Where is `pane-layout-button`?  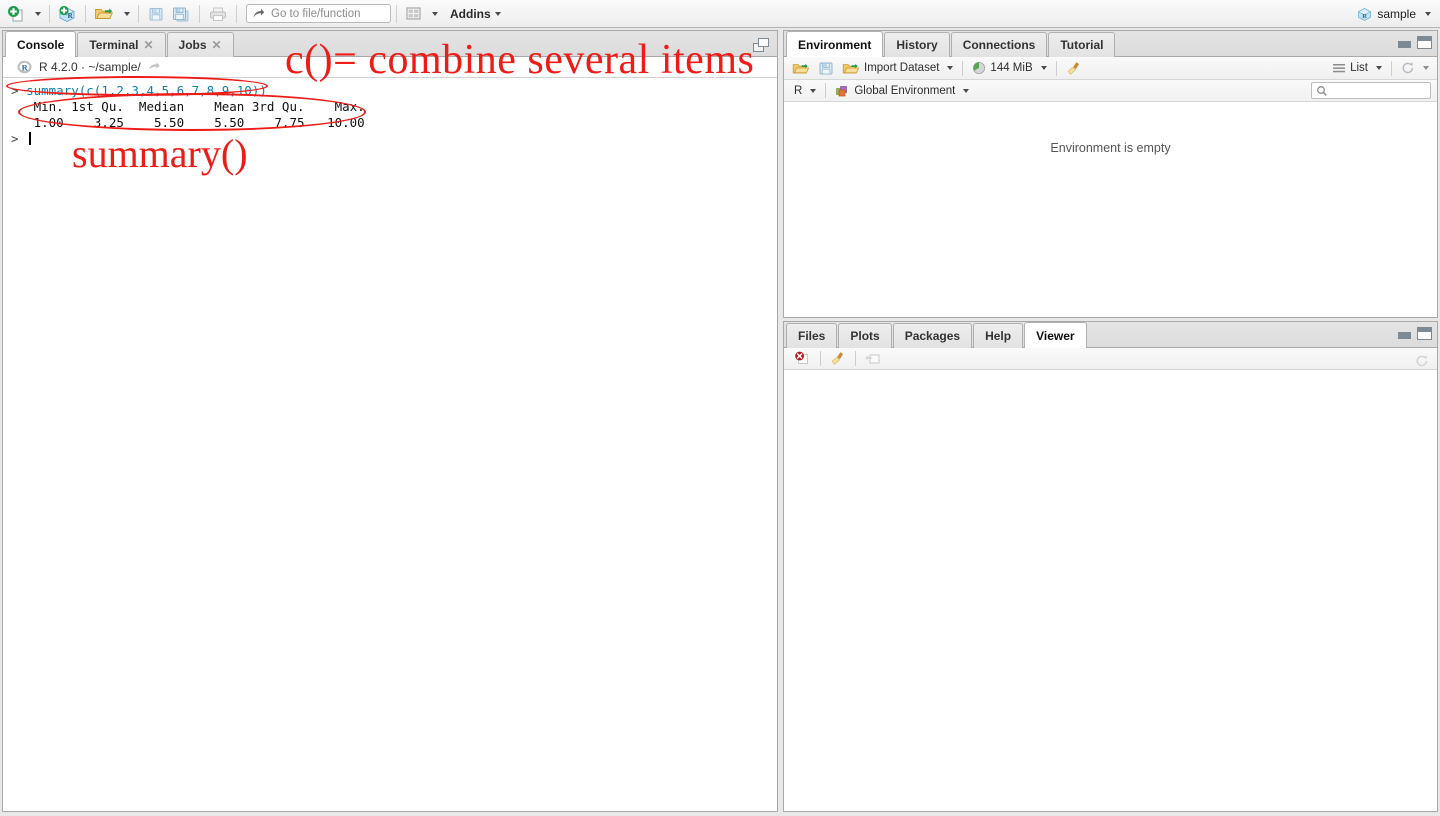
pane-layout-button is located at coordinates (413, 14).